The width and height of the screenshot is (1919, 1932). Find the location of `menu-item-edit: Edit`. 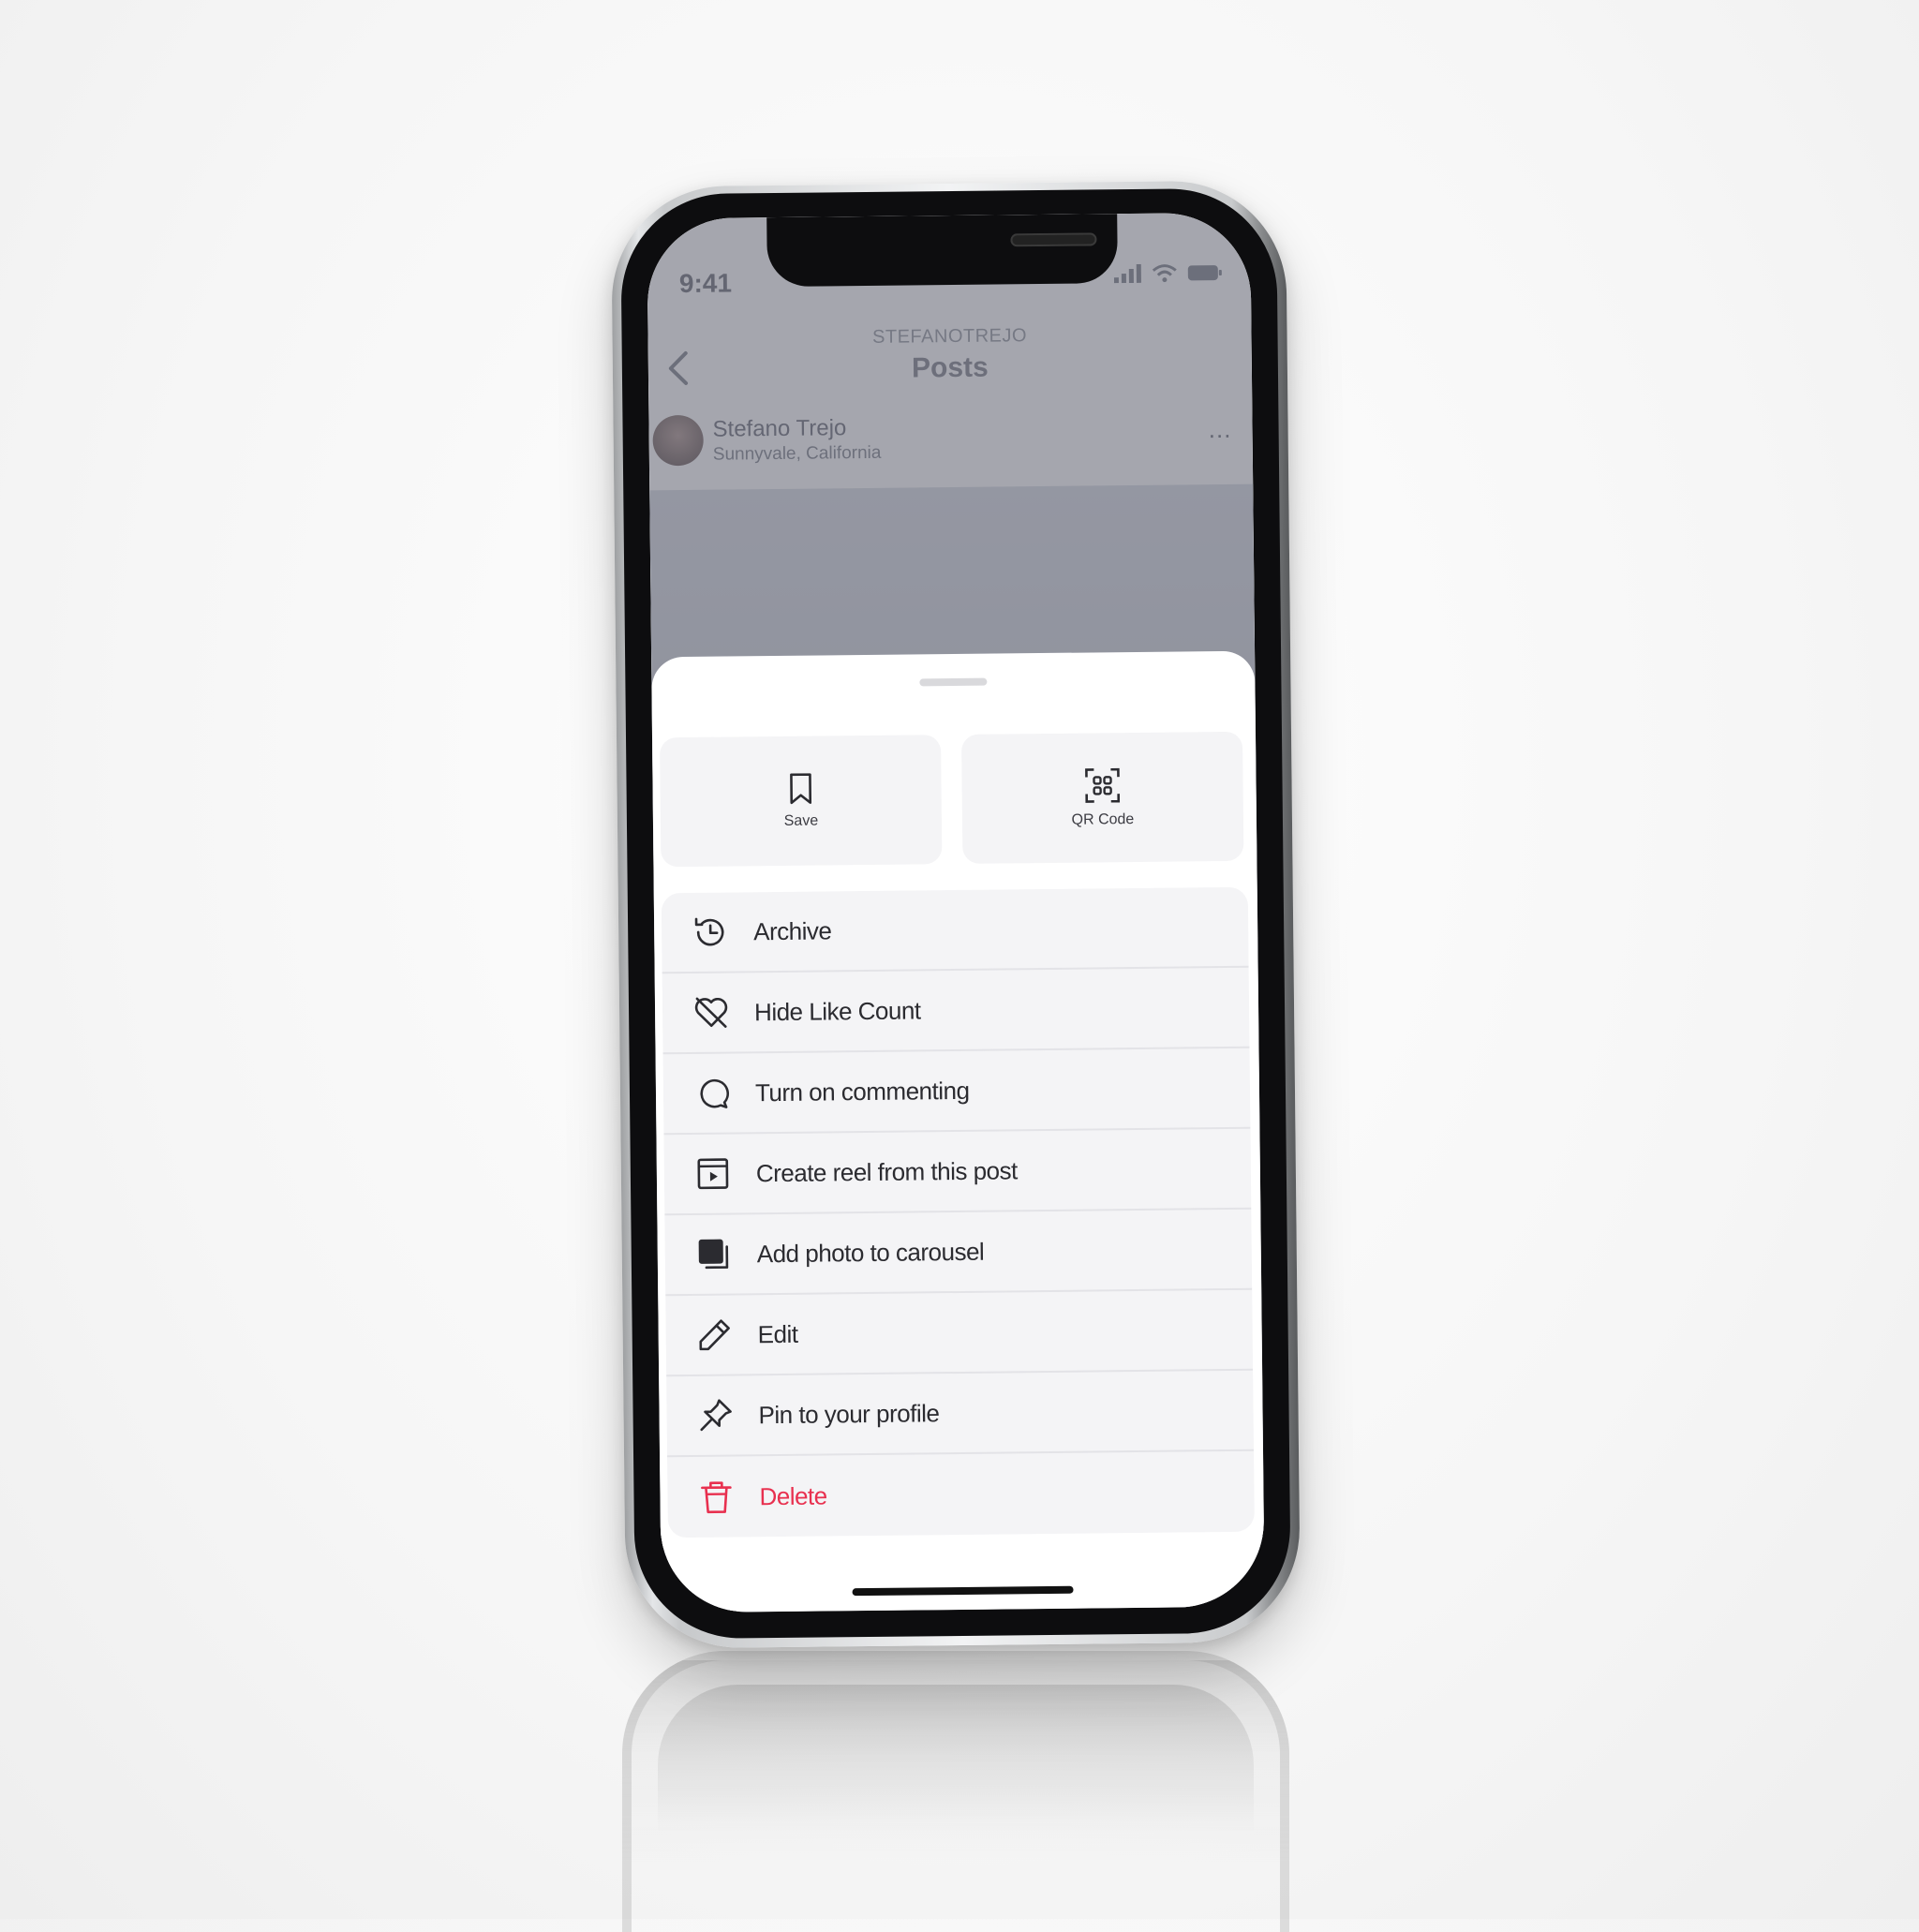

menu-item-edit: Edit is located at coordinates (959, 1333).